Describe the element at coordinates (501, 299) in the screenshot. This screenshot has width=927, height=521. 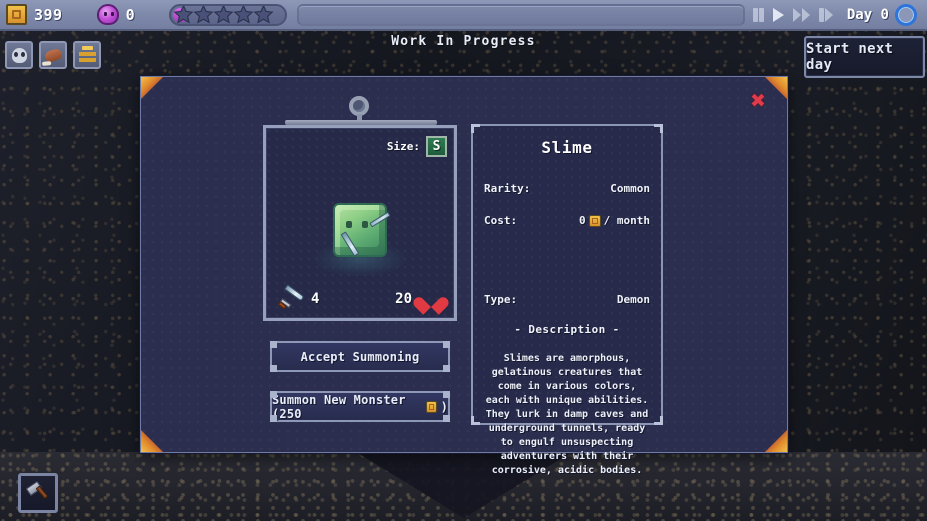
I see `type-label: Type:` at that location.